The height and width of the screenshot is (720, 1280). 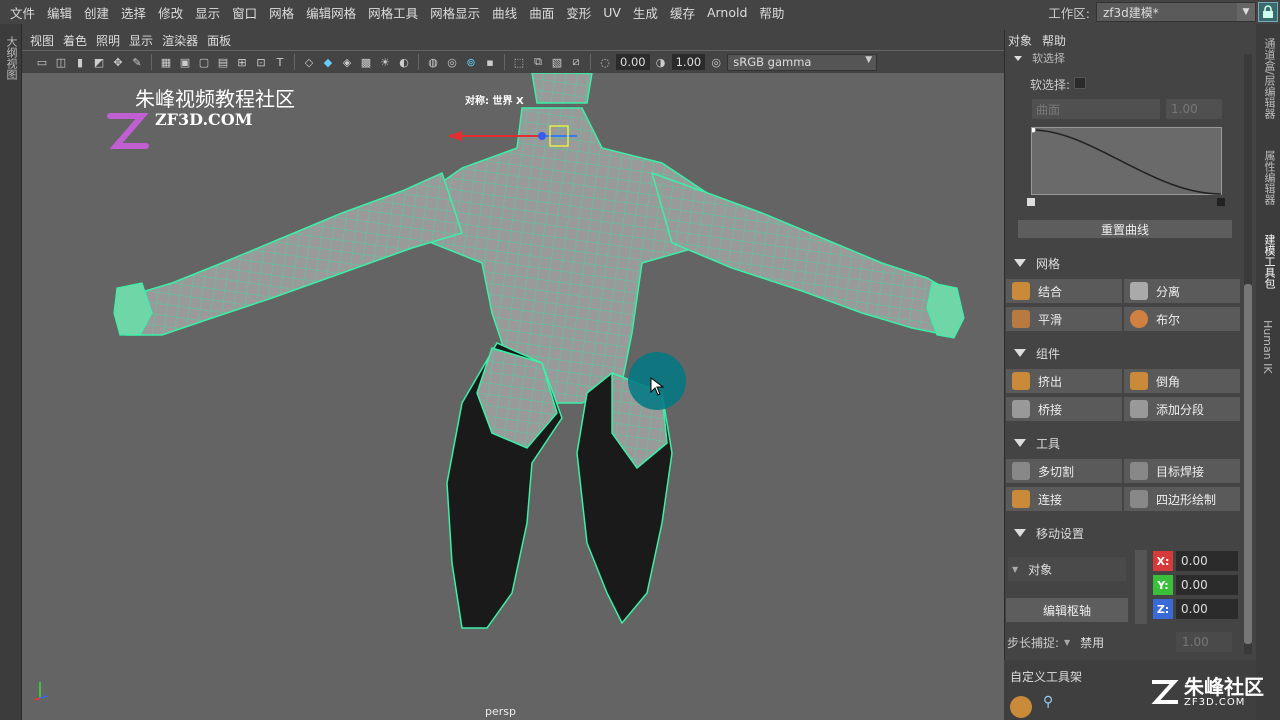 What do you see at coordinates (729, 12) in the screenshot?
I see `menu-arnold: Arnold` at bounding box center [729, 12].